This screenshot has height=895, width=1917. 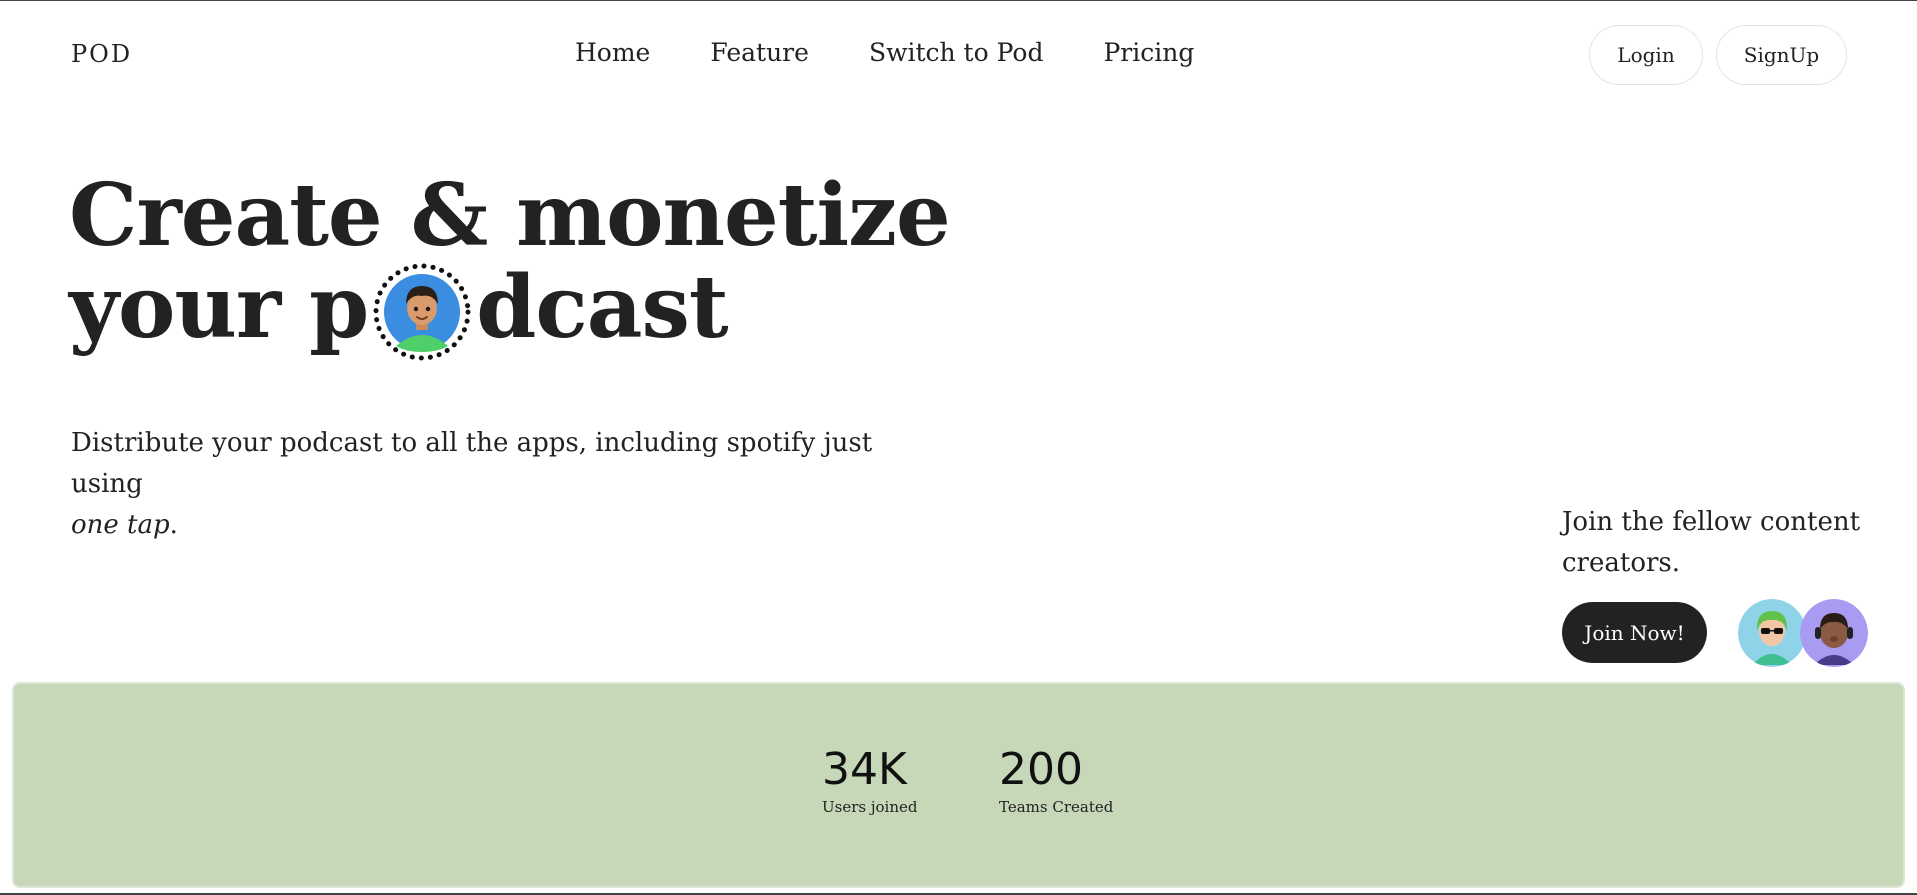 What do you see at coordinates (219, 307) in the screenshot?
I see `hero-title-part-before: your p` at bounding box center [219, 307].